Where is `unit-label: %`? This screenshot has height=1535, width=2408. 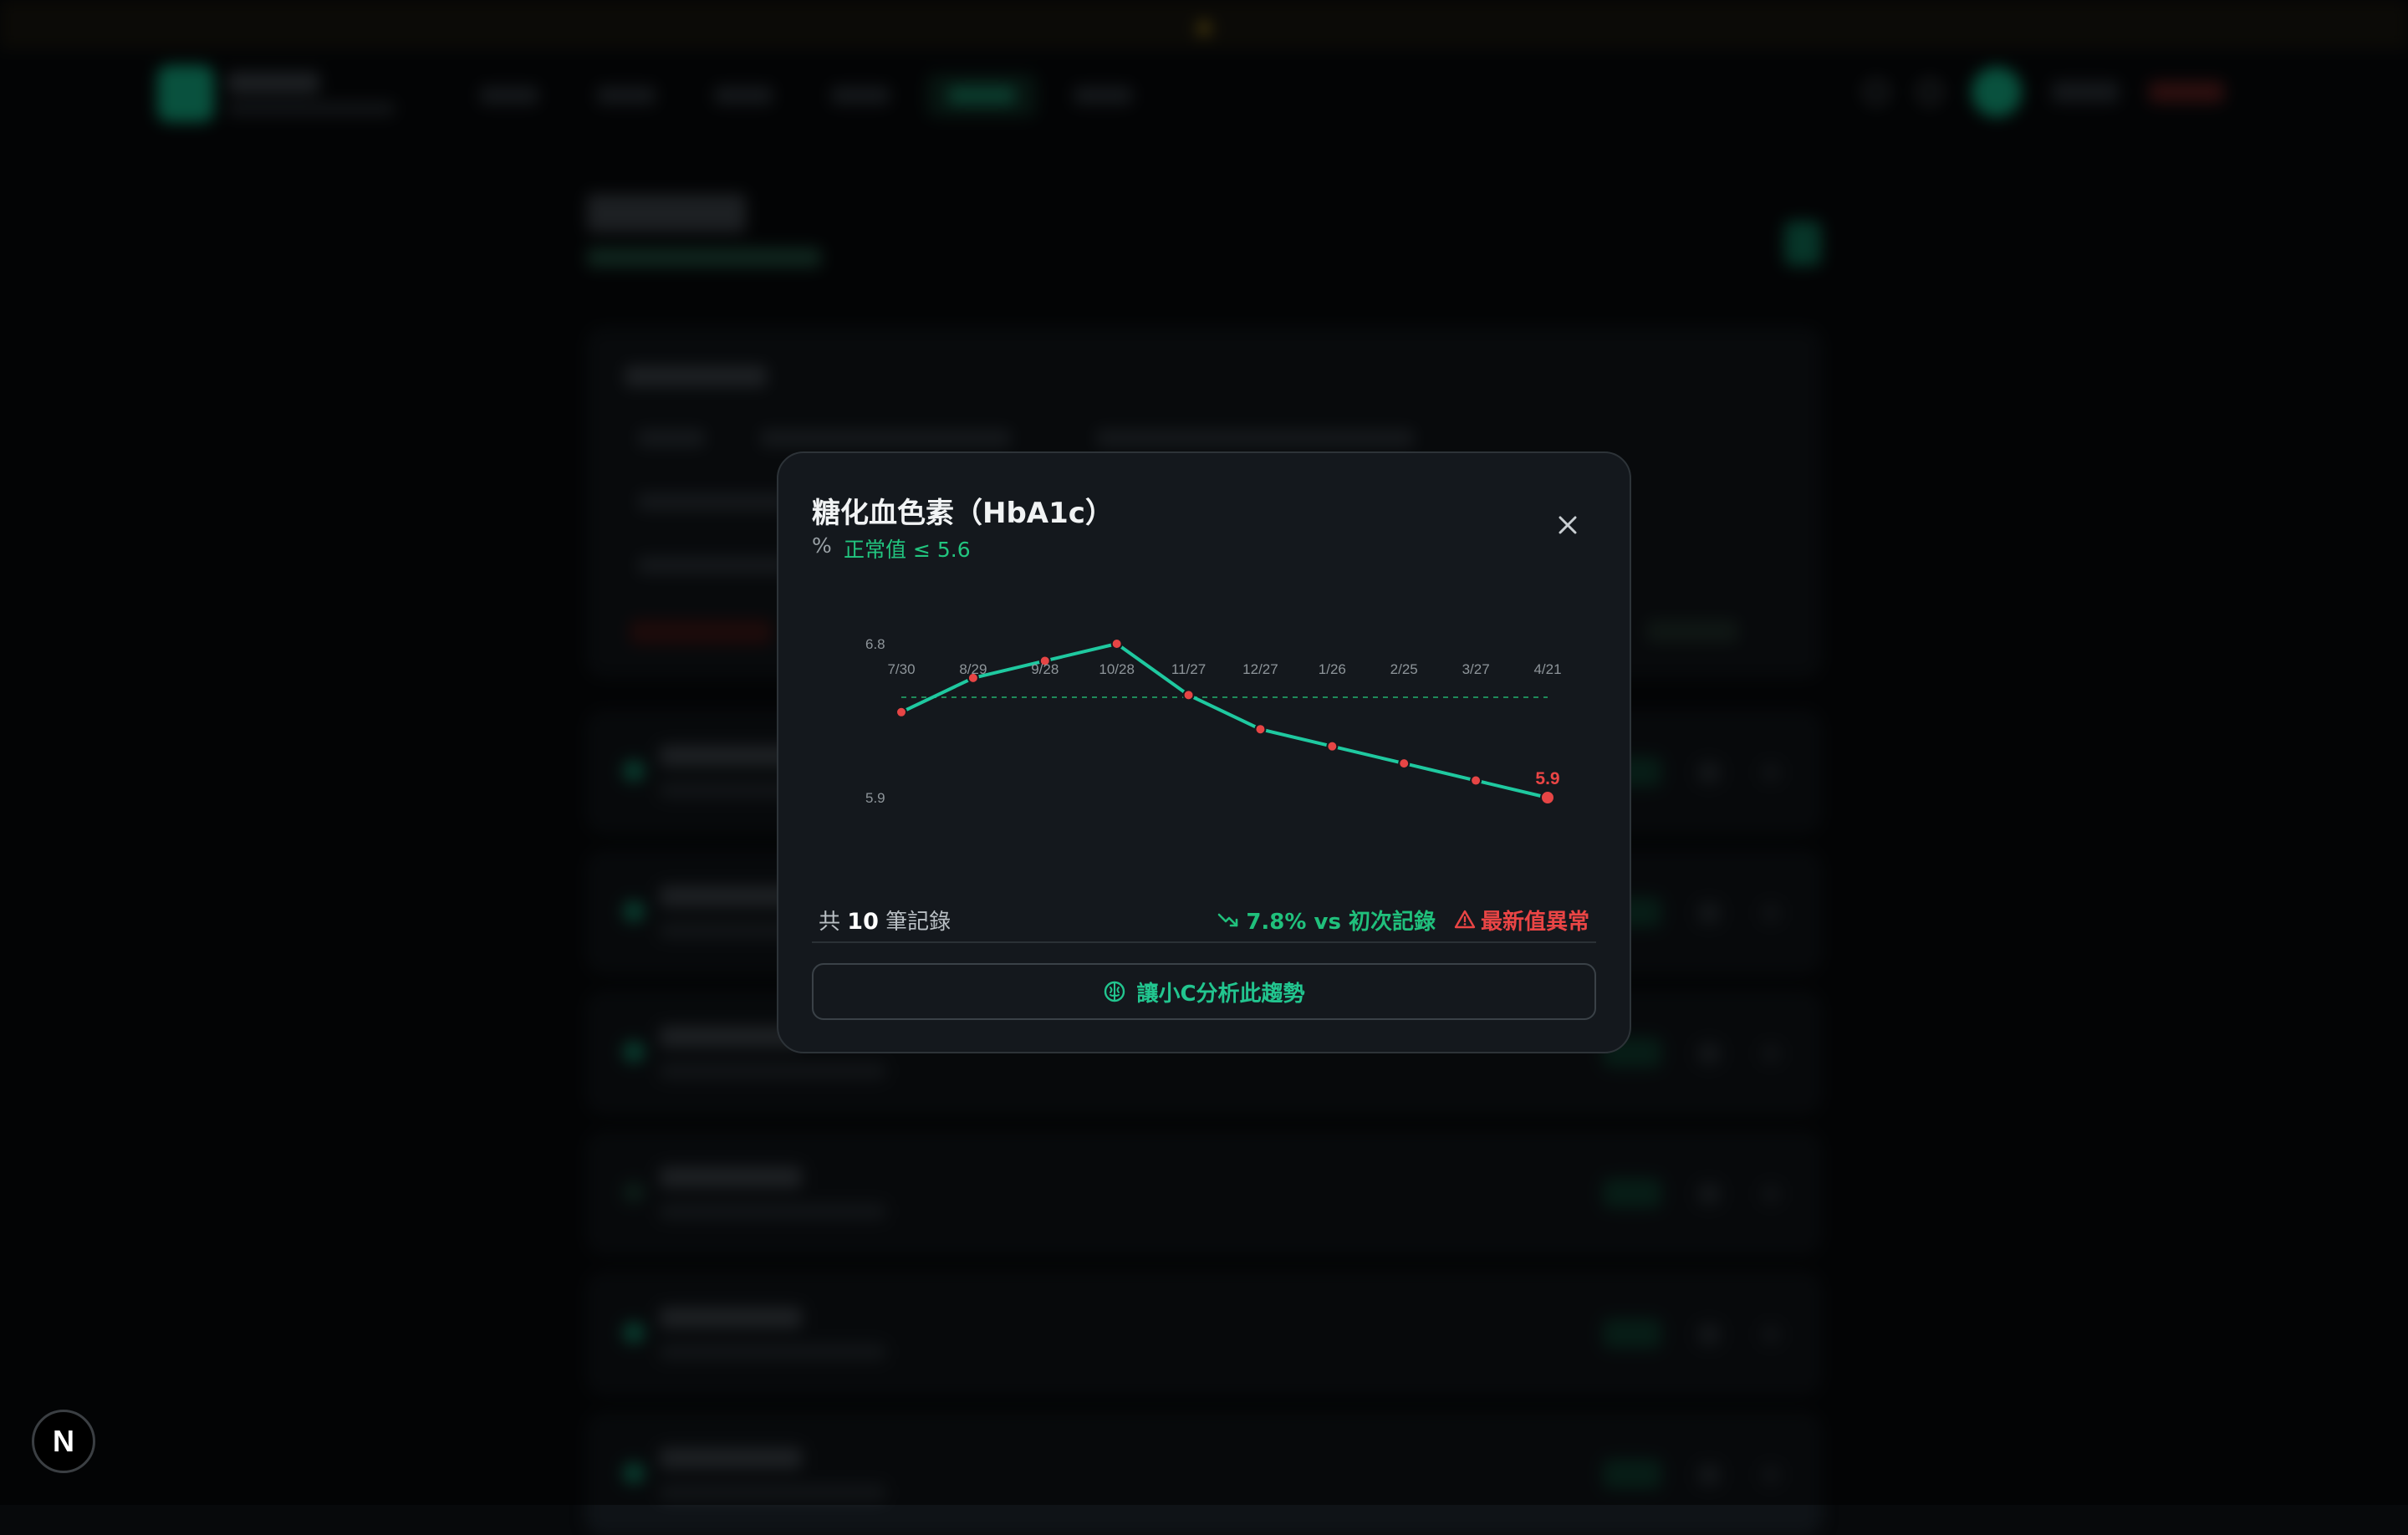
unit-label: % is located at coordinates (822, 545).